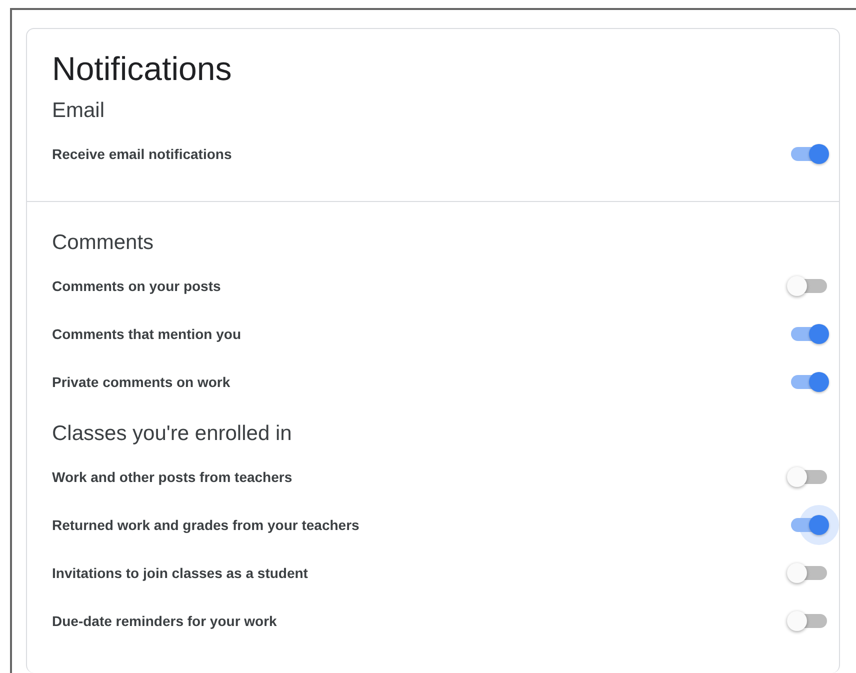 This screenshot has height=673, width=856. Describe the element at coordinates (180, 573) in the screenshot. I see `setting-label: Invitations to join classes as a student` at that location.